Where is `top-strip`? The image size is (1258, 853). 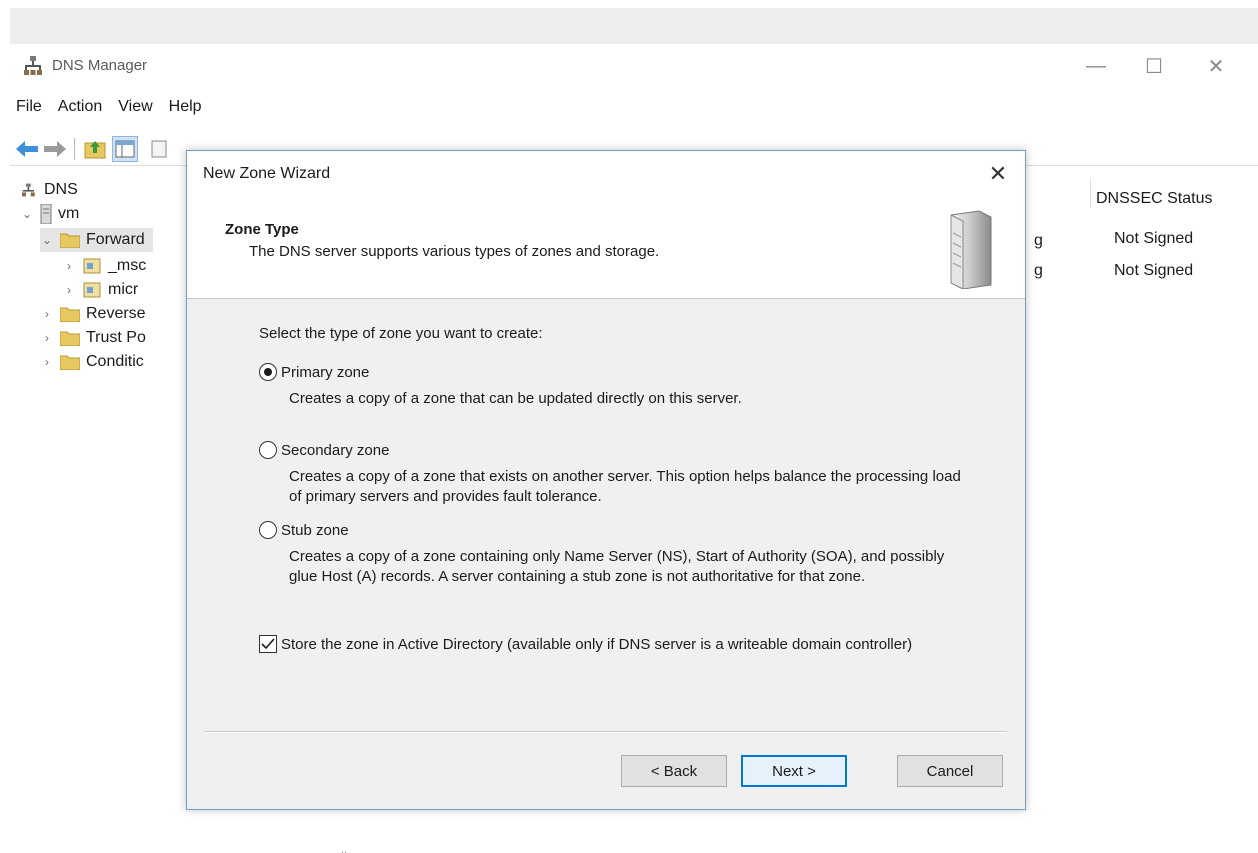 top-strip is located at coordinates (629, 22).